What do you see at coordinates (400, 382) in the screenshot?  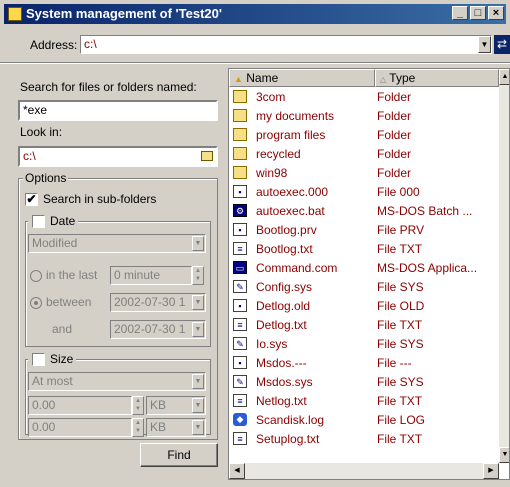 I see `file-type: File SYS` at bounding box center [400, 382].